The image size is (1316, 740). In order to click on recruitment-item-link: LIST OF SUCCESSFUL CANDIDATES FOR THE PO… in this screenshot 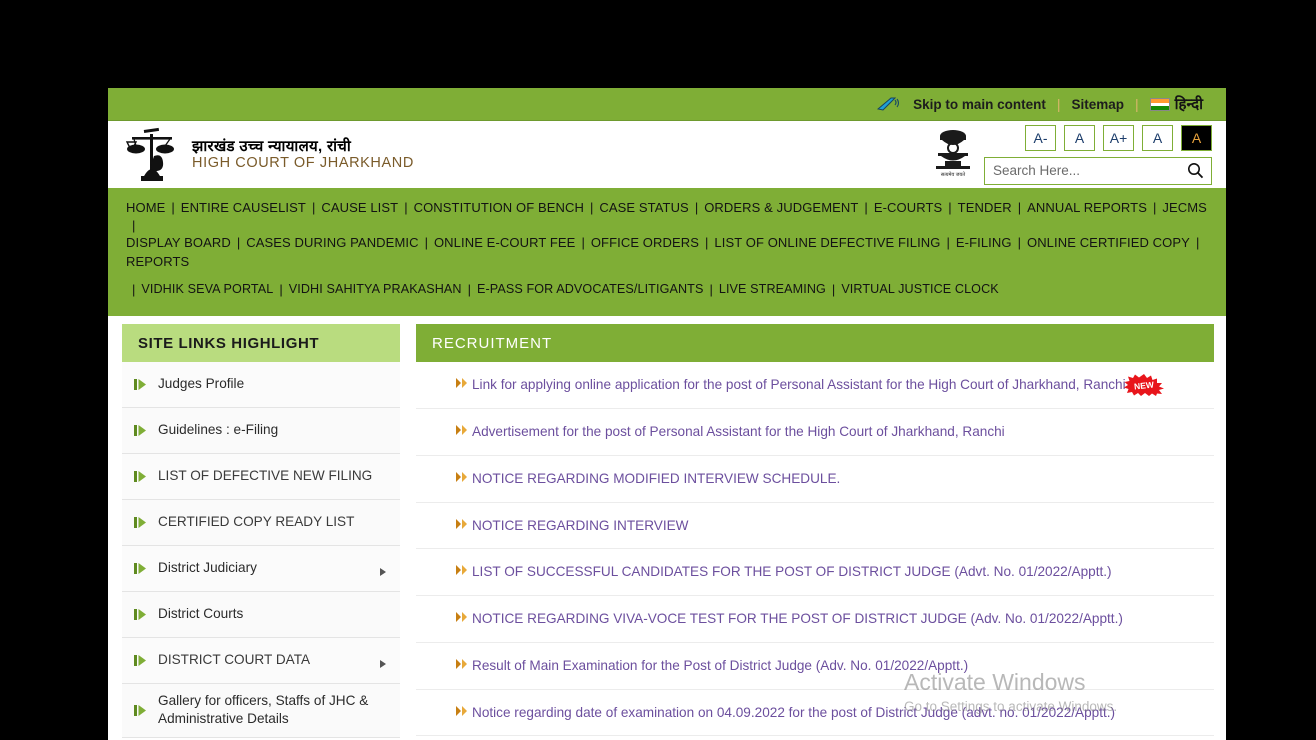, I will do `click(783, 572)`.